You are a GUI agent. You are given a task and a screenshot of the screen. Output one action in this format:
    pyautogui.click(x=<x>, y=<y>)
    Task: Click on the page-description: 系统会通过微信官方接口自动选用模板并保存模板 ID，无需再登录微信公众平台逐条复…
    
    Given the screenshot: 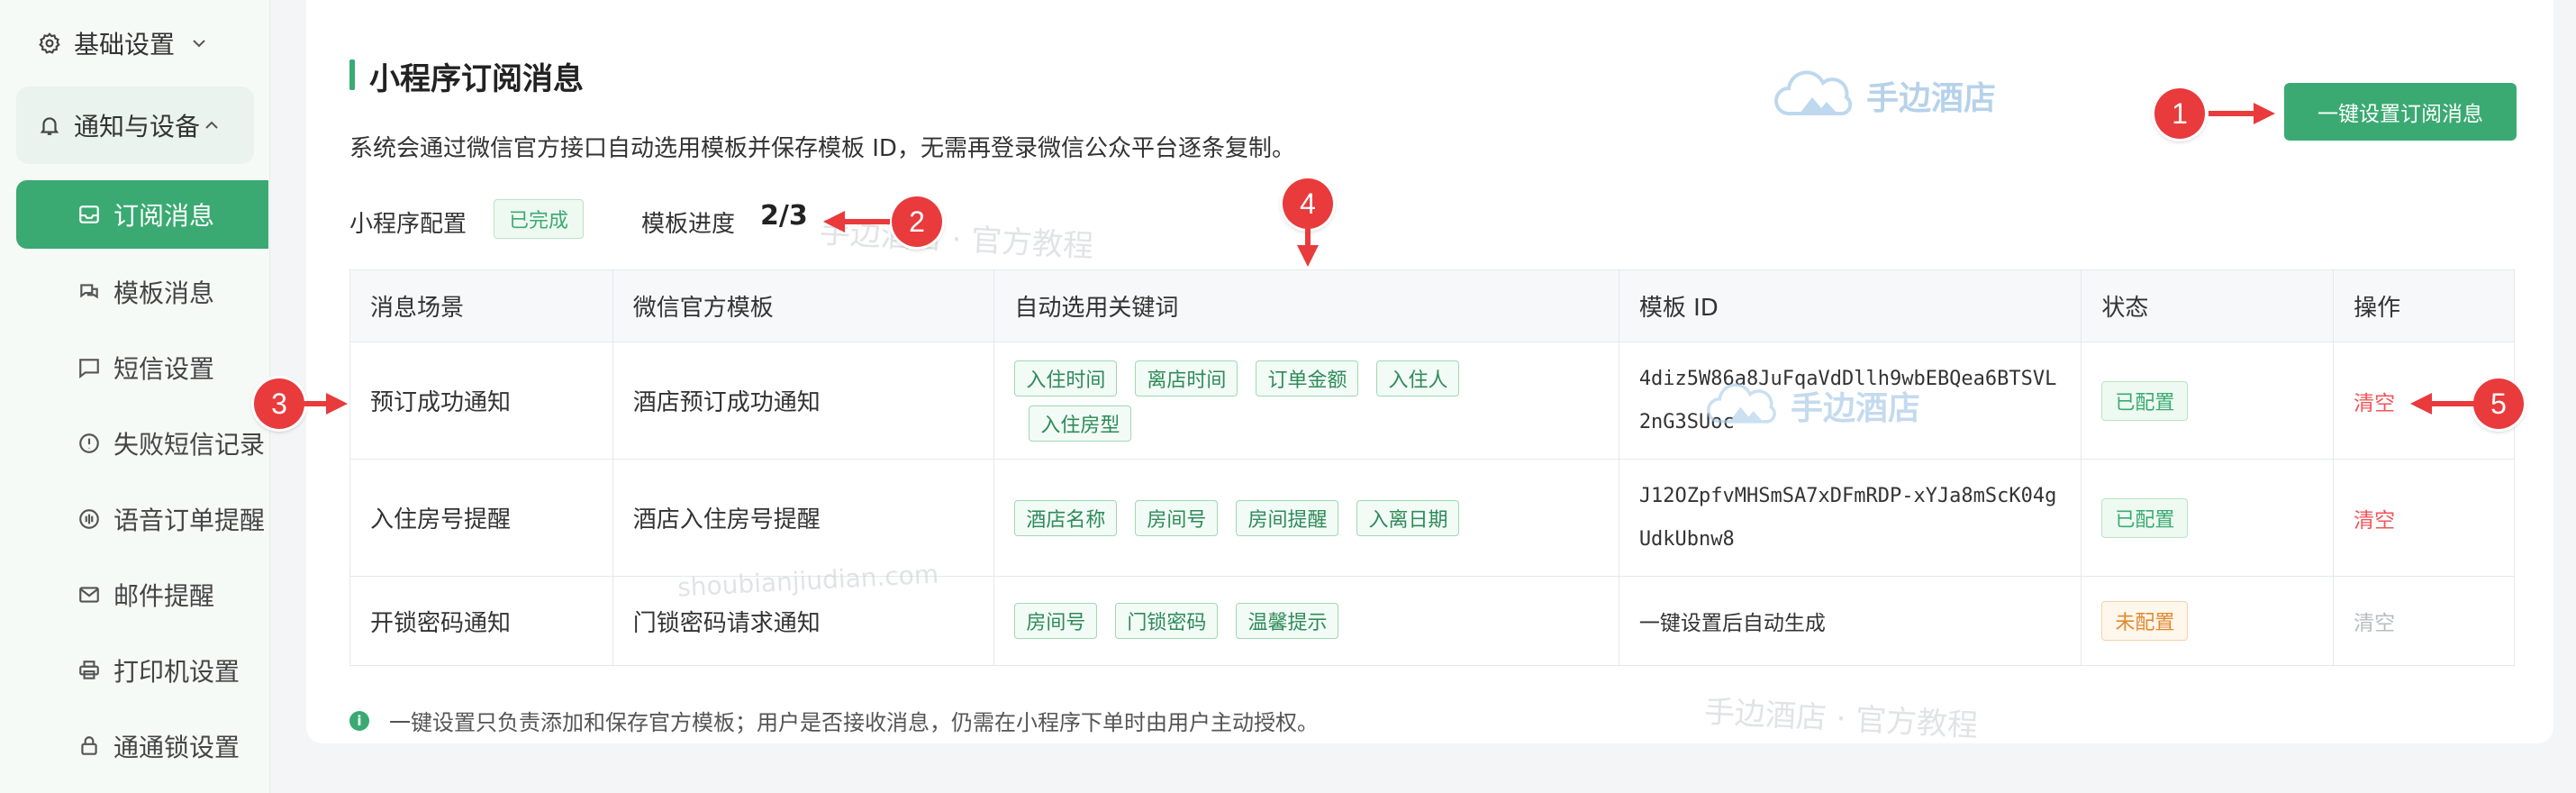 What is the action you would take?
    pyautogui.click(x=822, y=148)
    